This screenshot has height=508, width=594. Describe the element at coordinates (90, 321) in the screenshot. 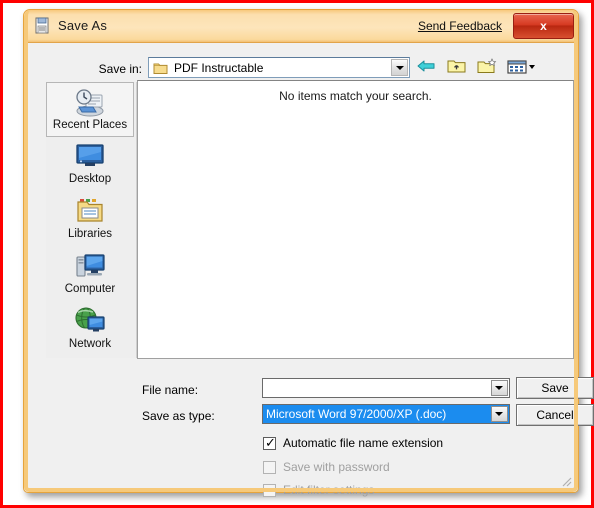

I see `network-globe-icon` at that location.